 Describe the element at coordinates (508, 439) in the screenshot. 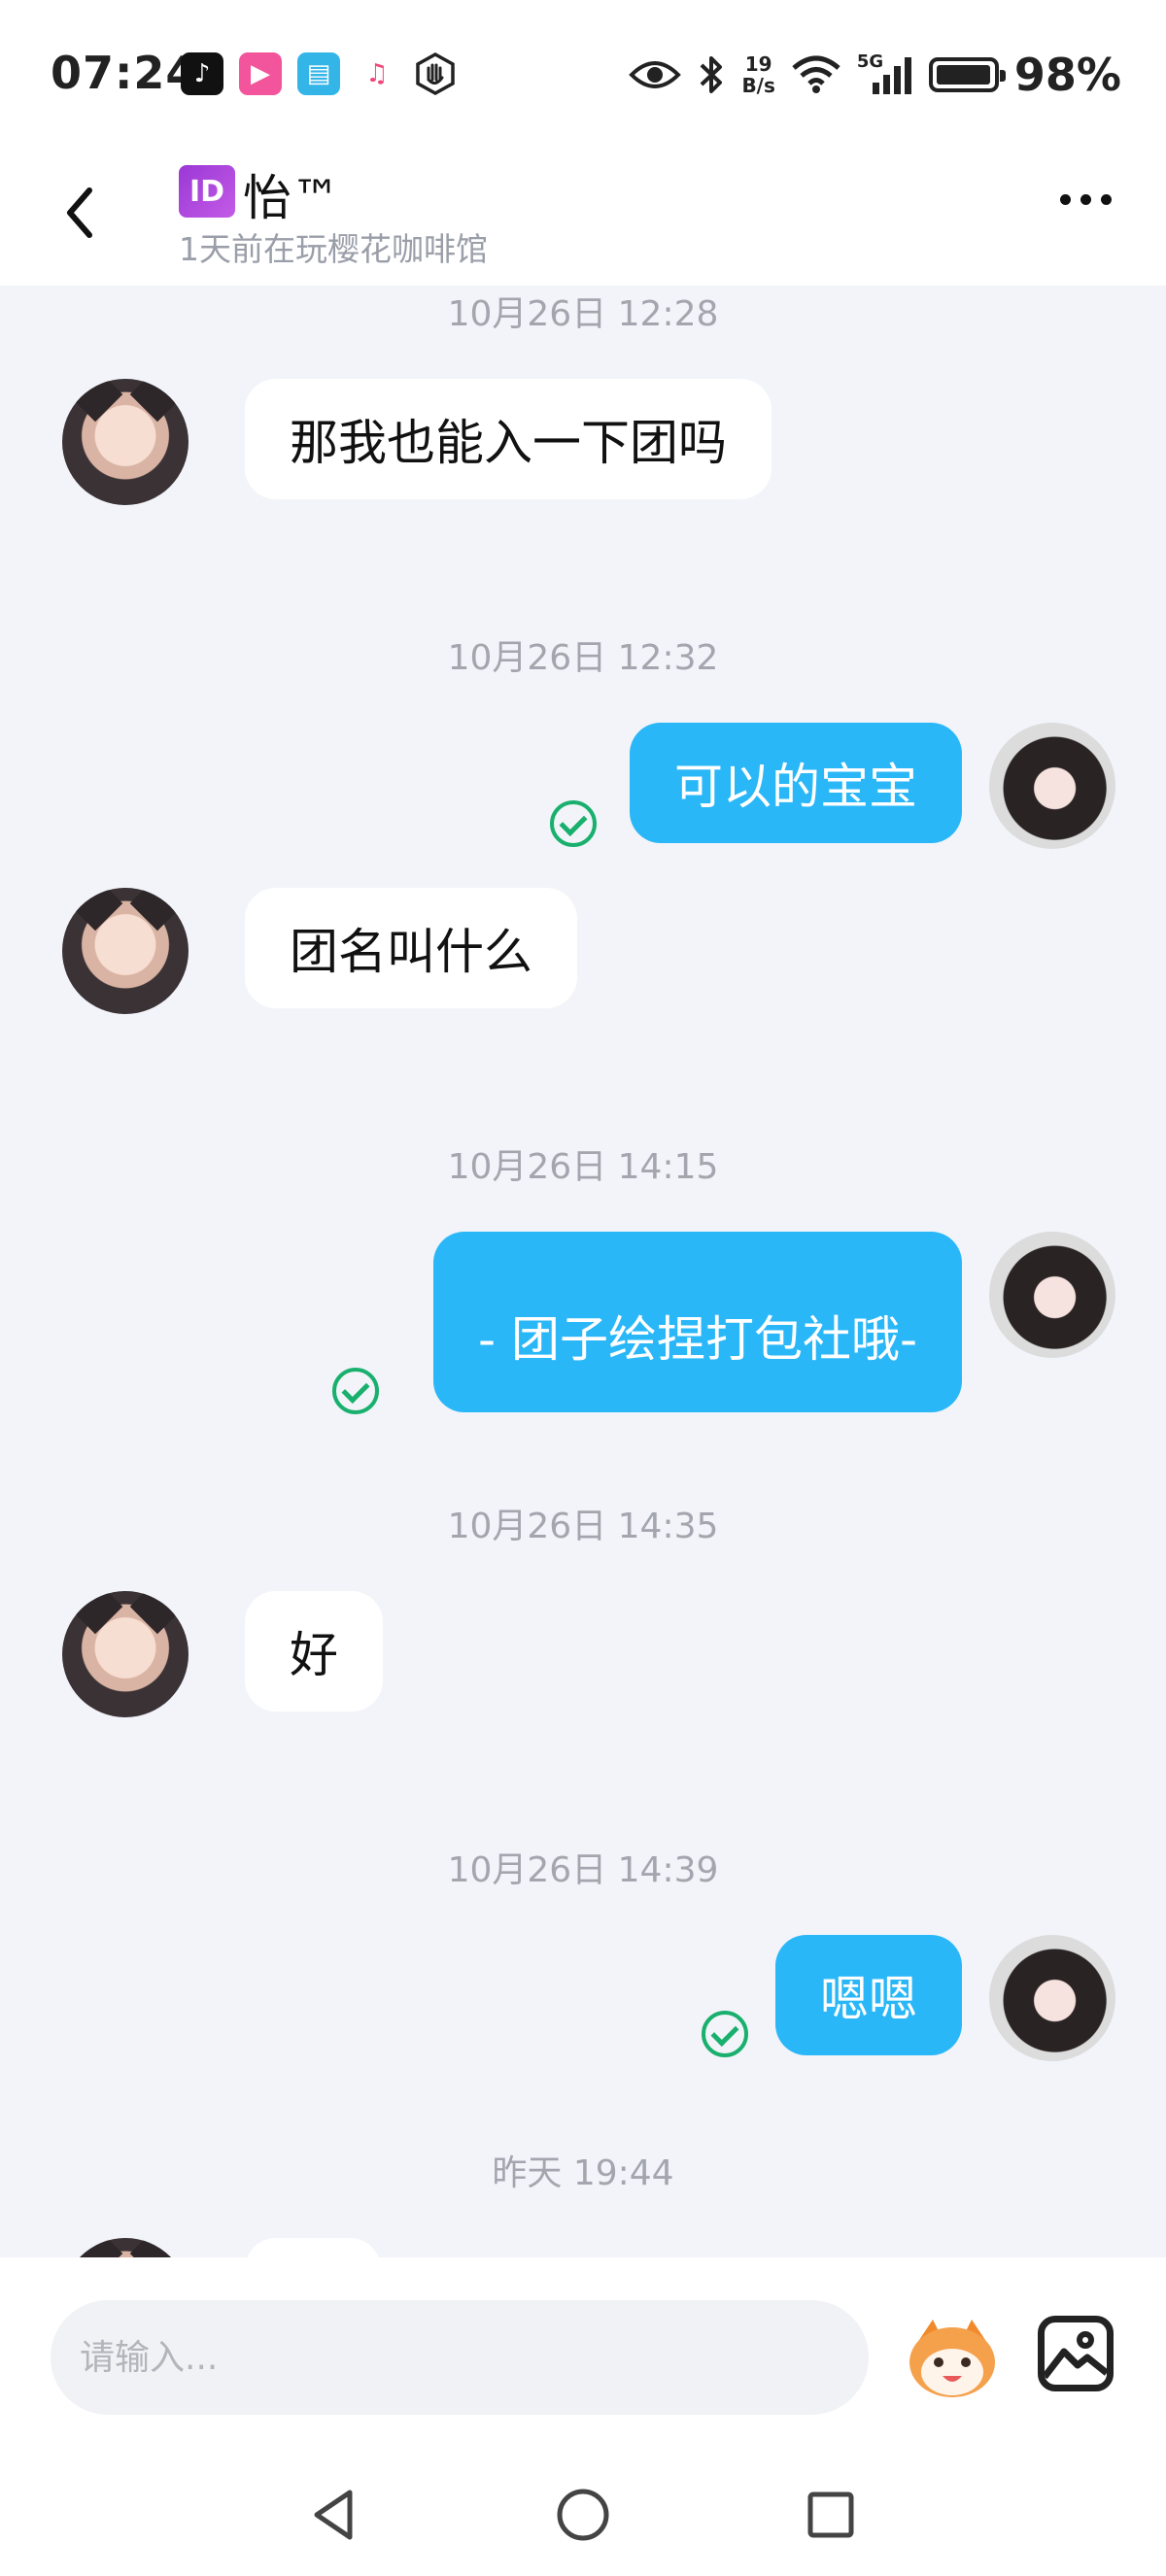

I see `message-bubble-received: 那我也能入一下团吗` at that location.